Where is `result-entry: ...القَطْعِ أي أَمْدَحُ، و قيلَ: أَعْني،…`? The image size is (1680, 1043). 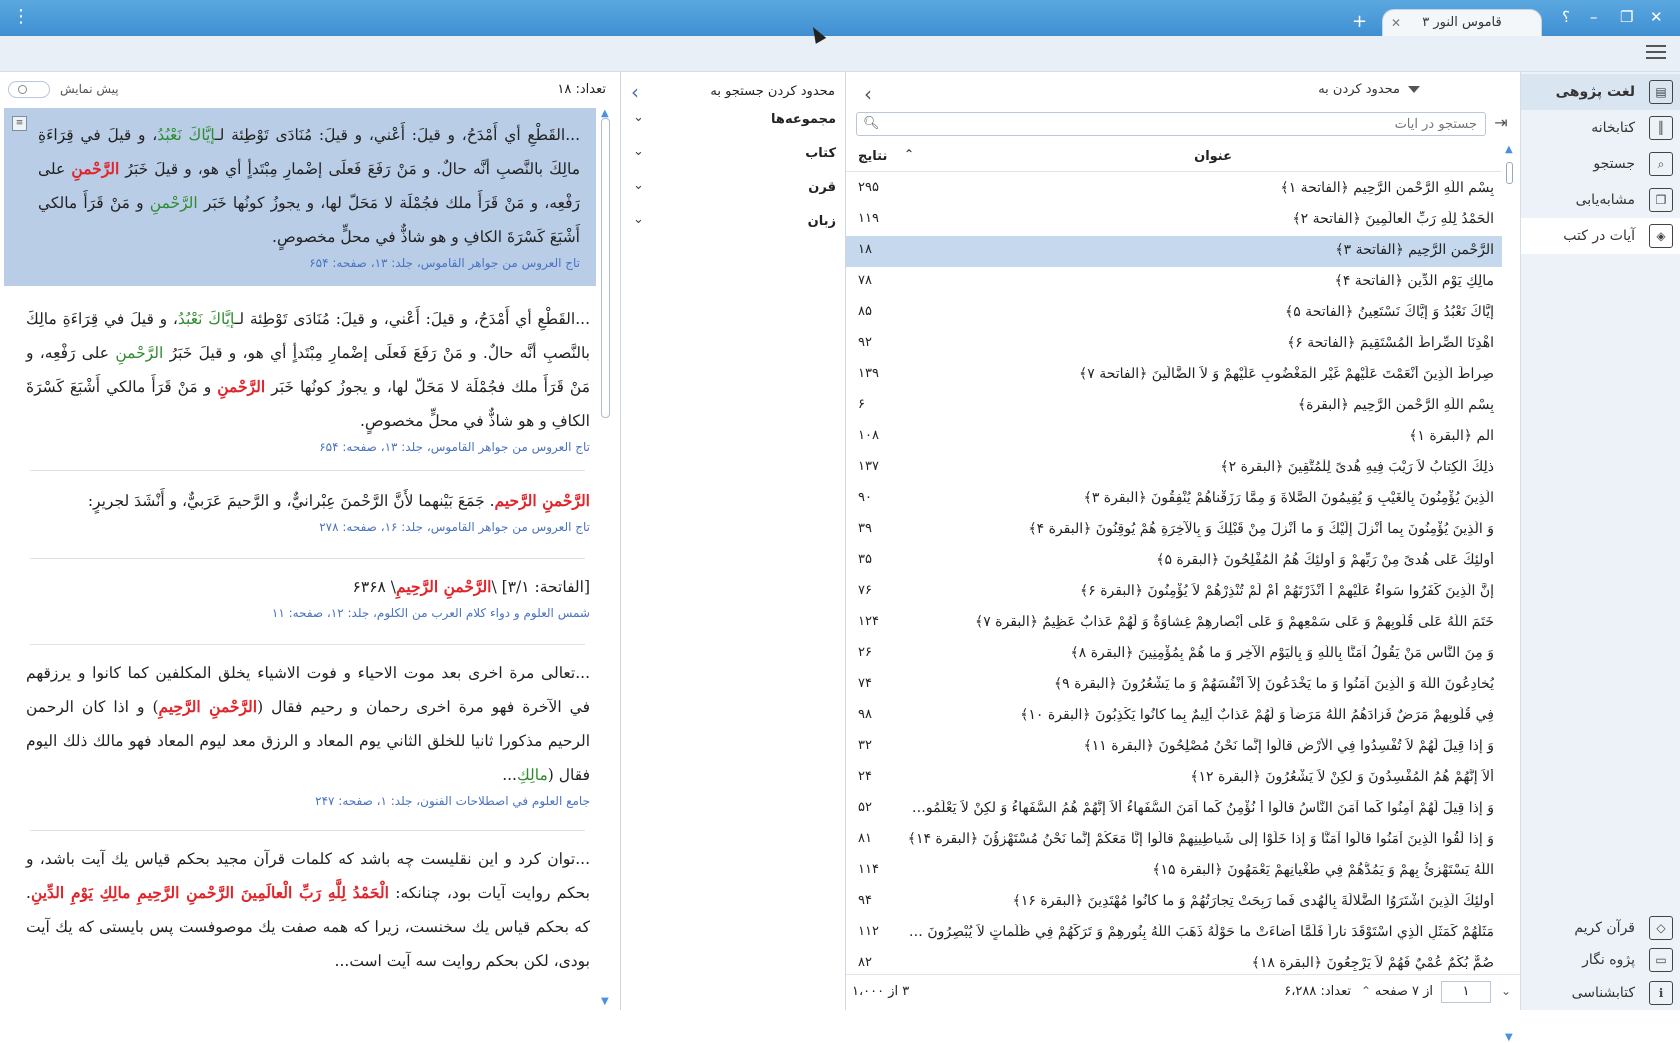
result-entry: ...القَطْعِ أي أَمْدَحُ، و قيلَ: أَعْني،… is located at coordinates (308, 378).